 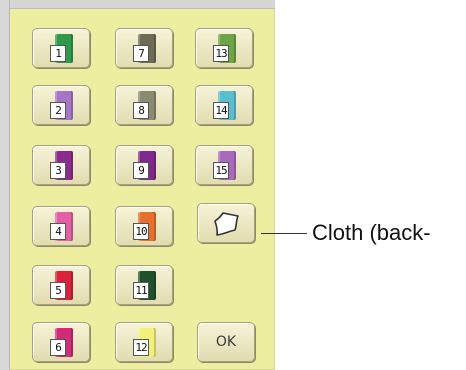 I want to click on spool-icon: 9, so click(x=145, y=165).